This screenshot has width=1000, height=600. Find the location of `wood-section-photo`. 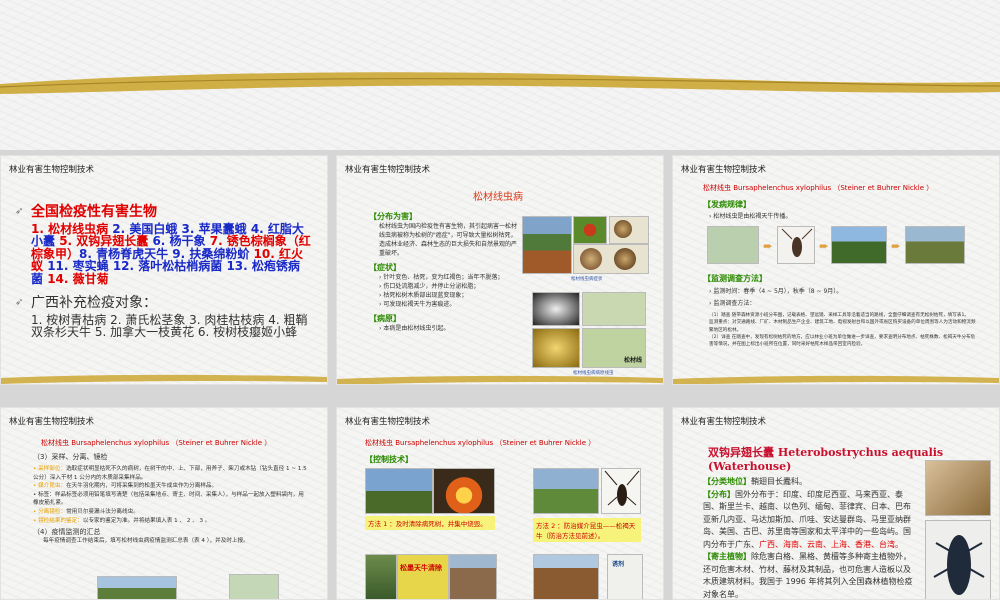

wood-section-photo is located at coordinates (611, 259).